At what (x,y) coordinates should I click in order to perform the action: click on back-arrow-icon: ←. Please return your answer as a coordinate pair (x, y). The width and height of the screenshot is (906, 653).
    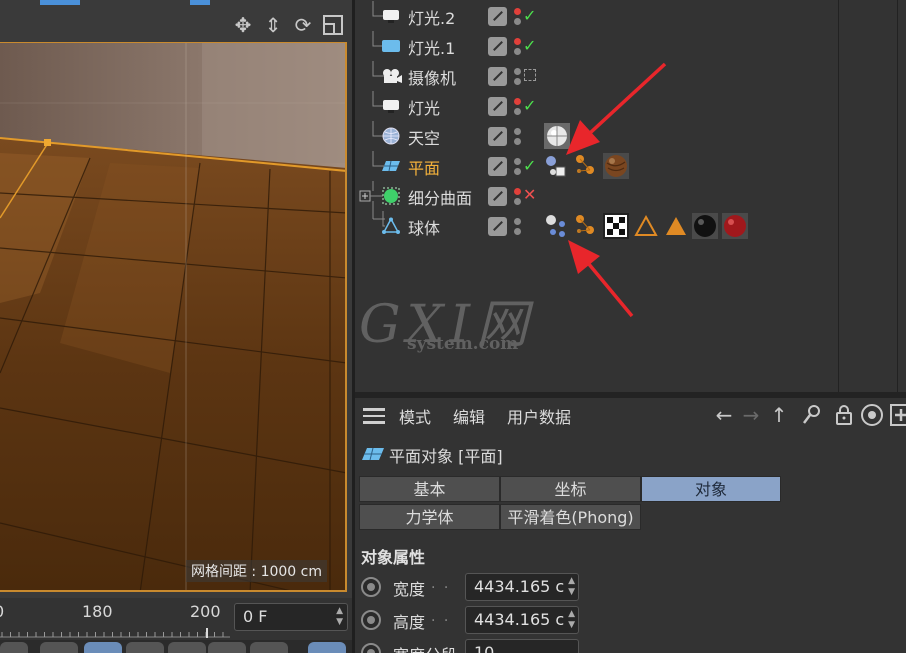
    Looking at the image, I should click on (724, 415).